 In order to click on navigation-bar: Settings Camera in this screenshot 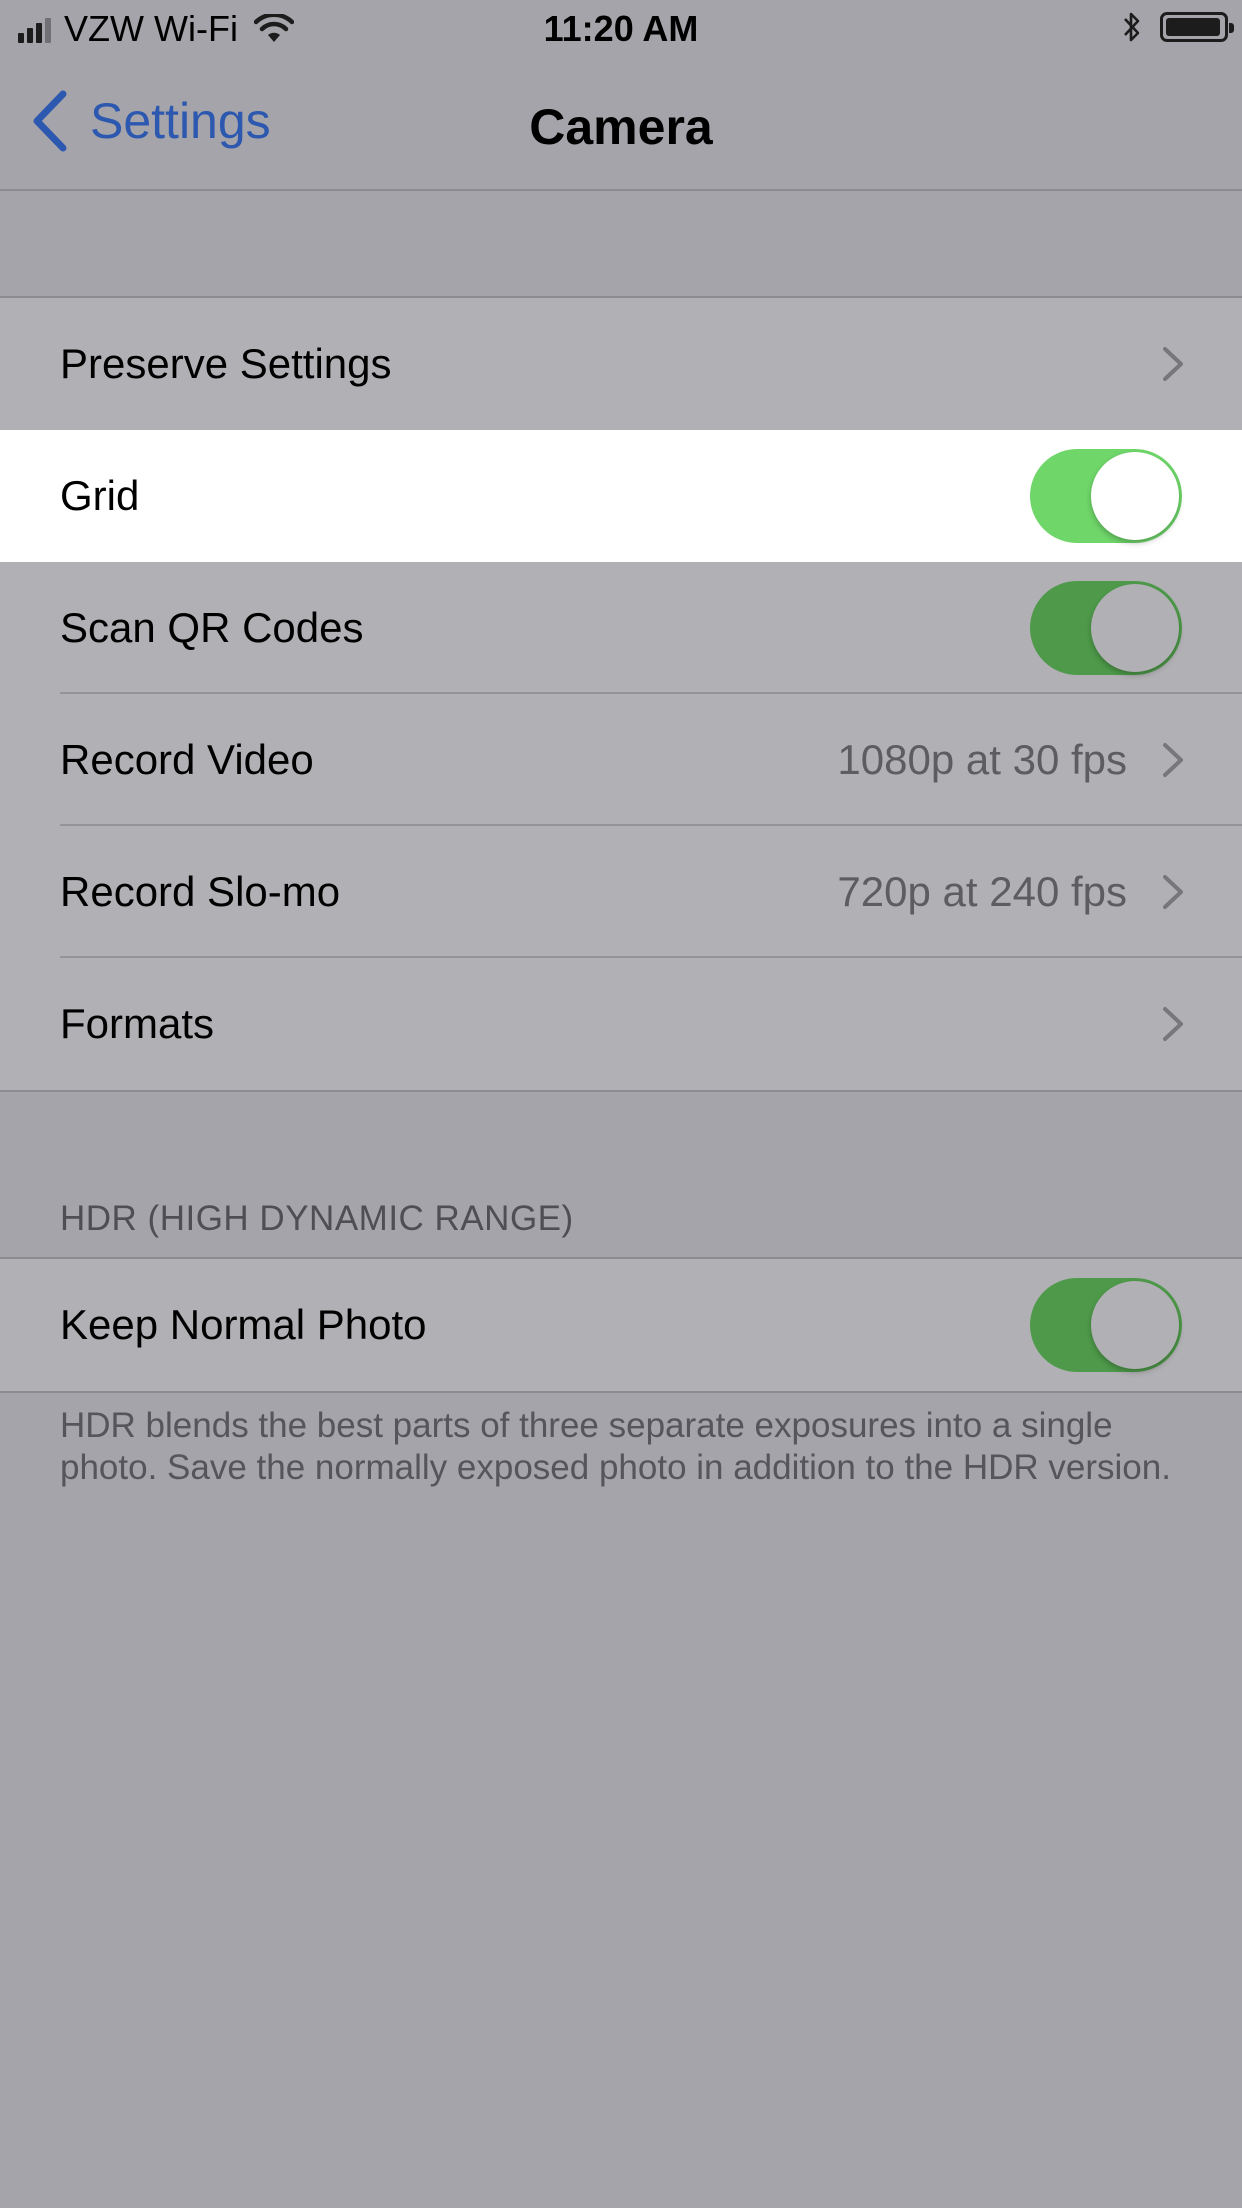, I will do `click(621, 125)`.